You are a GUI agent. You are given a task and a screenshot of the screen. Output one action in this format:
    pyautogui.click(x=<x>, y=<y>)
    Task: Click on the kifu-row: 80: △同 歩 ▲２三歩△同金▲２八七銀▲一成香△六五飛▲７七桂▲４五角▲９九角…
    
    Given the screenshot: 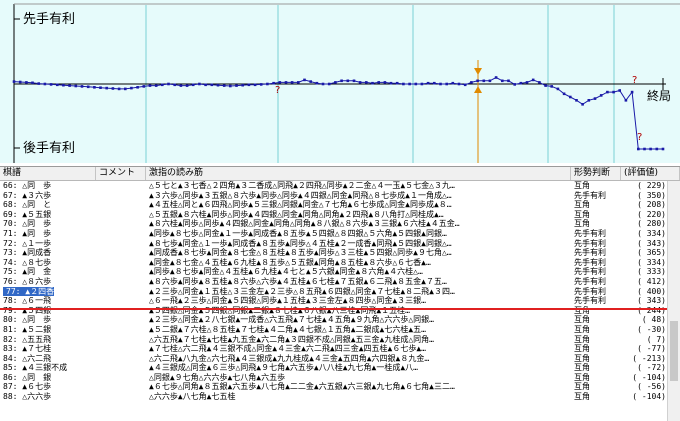 What is the action you would take?
    pyautogui.click(x=340, y=320)
    